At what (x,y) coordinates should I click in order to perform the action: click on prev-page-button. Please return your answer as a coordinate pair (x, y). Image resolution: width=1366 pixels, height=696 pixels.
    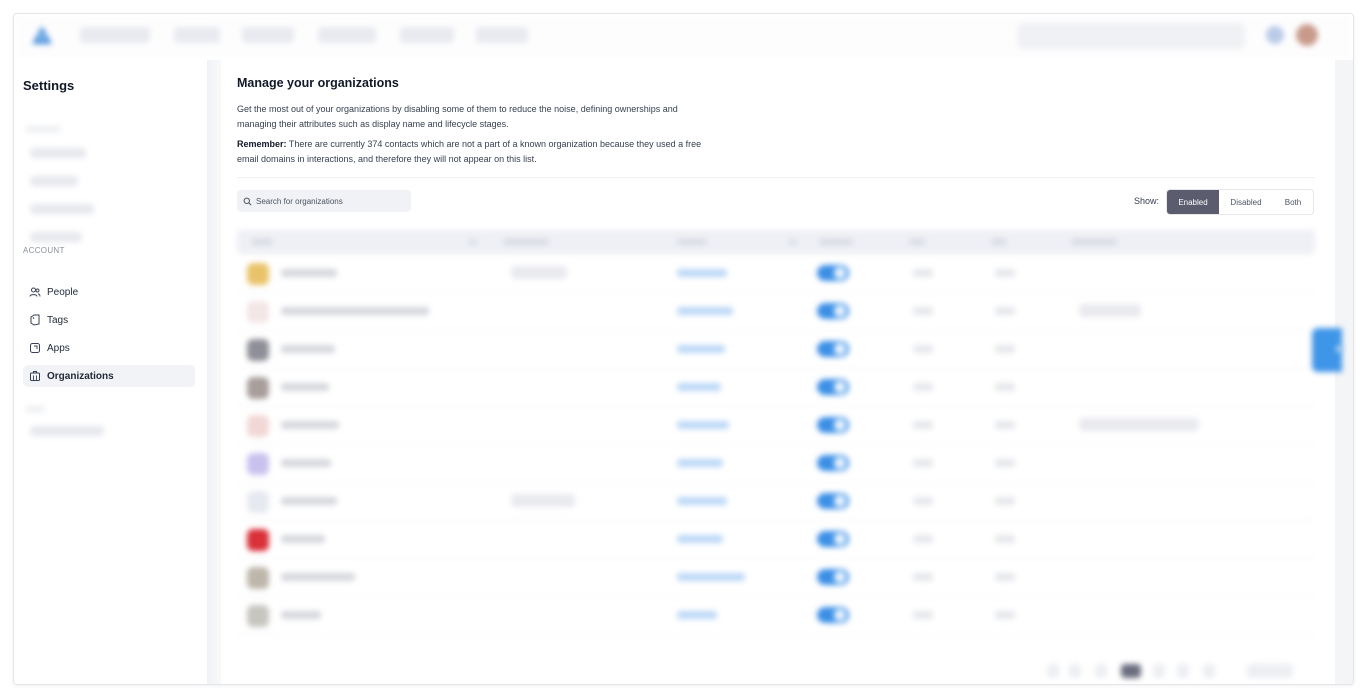
    Looking at the image, I should click on (1075, 671).